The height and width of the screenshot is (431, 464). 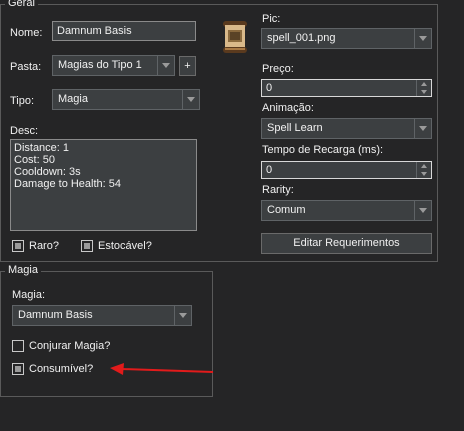 What do you see at coordinates (346, 128) in the screenshot?
I see `animacao-select: Spell Learn` at bounding box center [346, 128].